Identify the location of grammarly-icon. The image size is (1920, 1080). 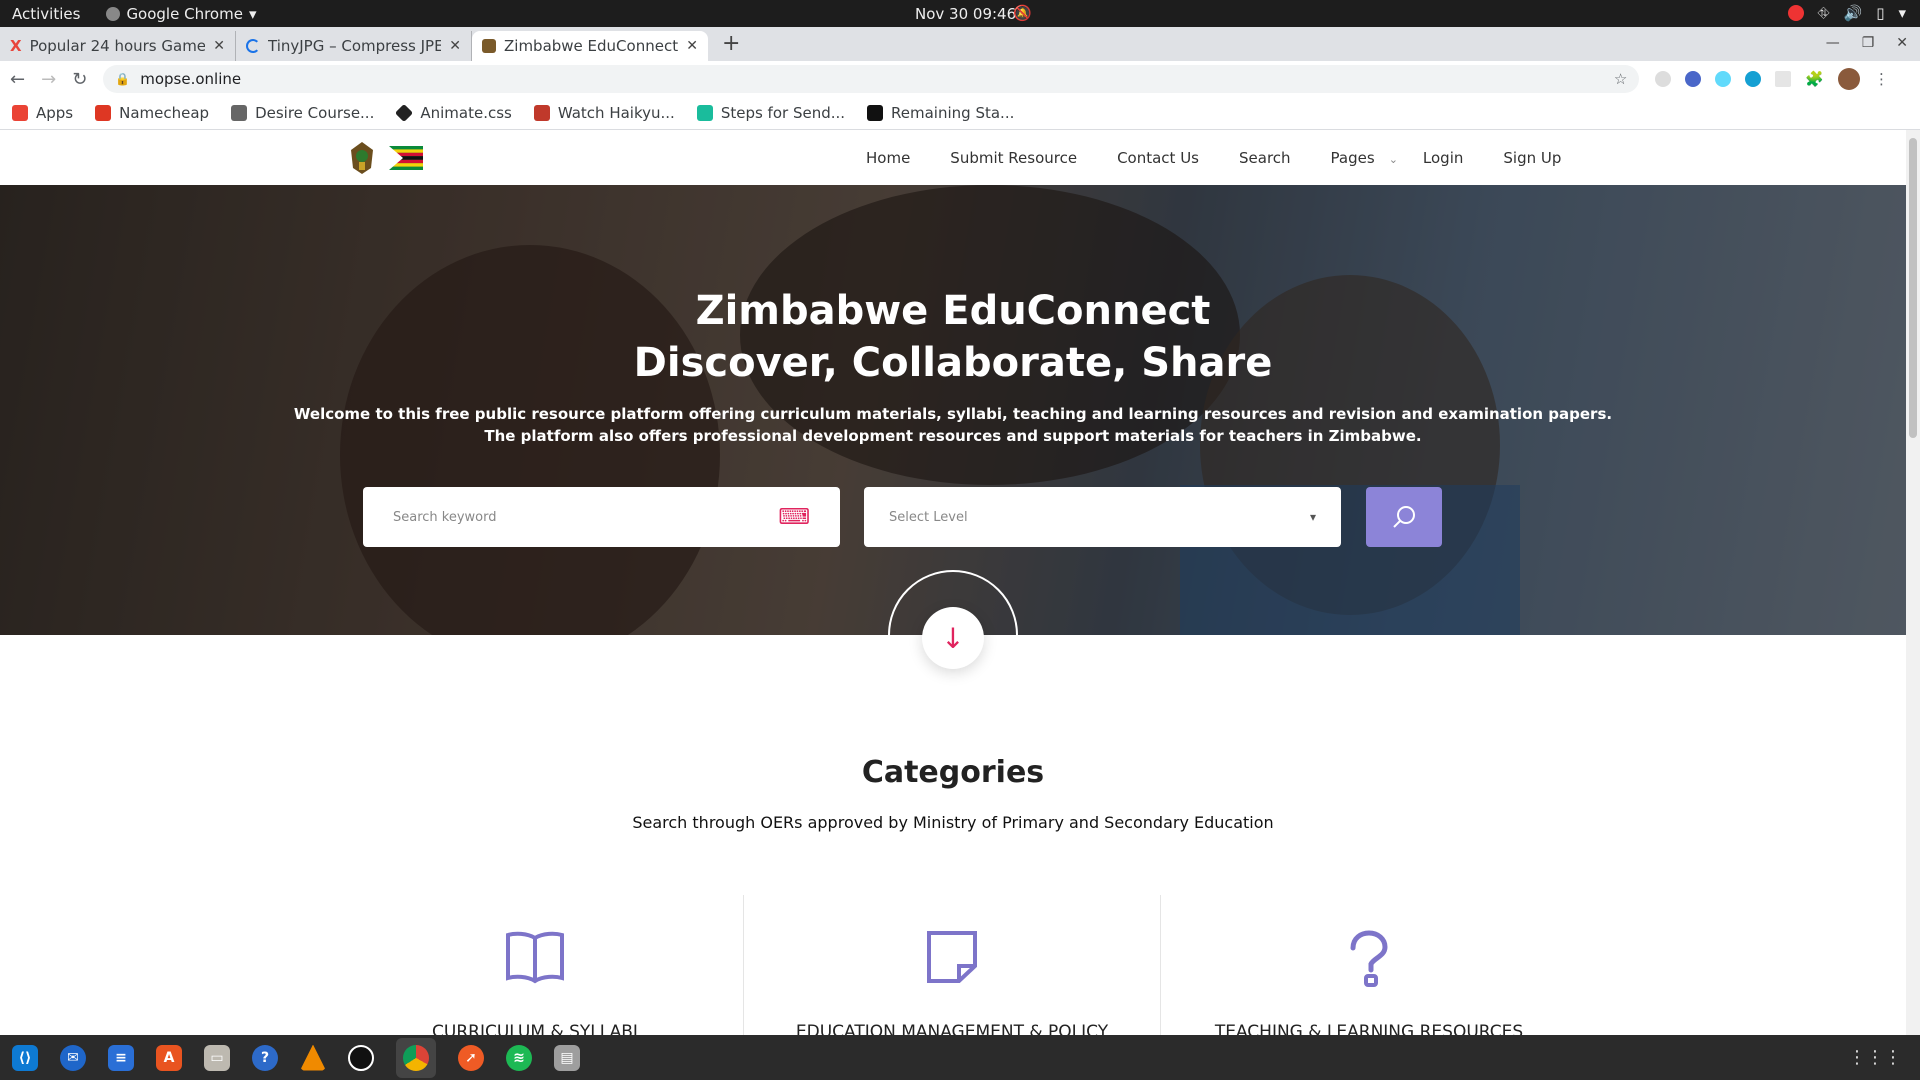
(1753, 79).